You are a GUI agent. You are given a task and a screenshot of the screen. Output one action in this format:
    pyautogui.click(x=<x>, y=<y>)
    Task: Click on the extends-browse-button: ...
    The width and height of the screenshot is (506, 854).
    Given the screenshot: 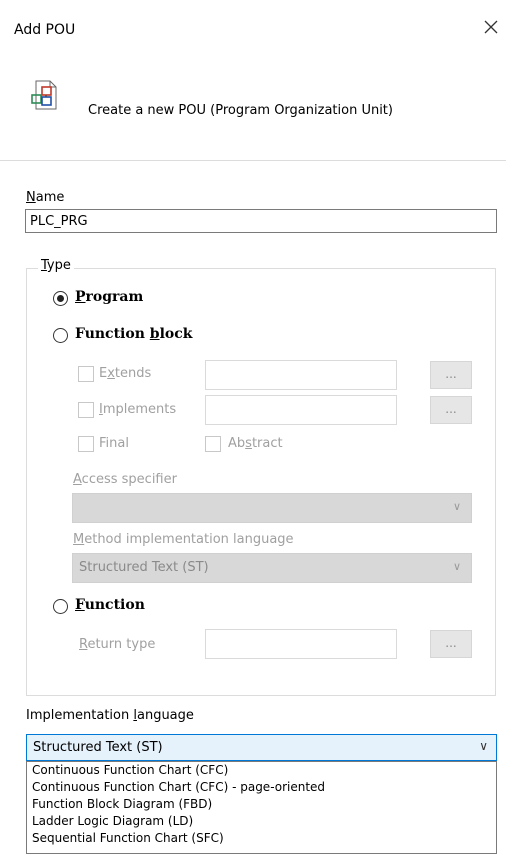 What is the action you would take?
    pyautogui.click(x=451, y=375)
    